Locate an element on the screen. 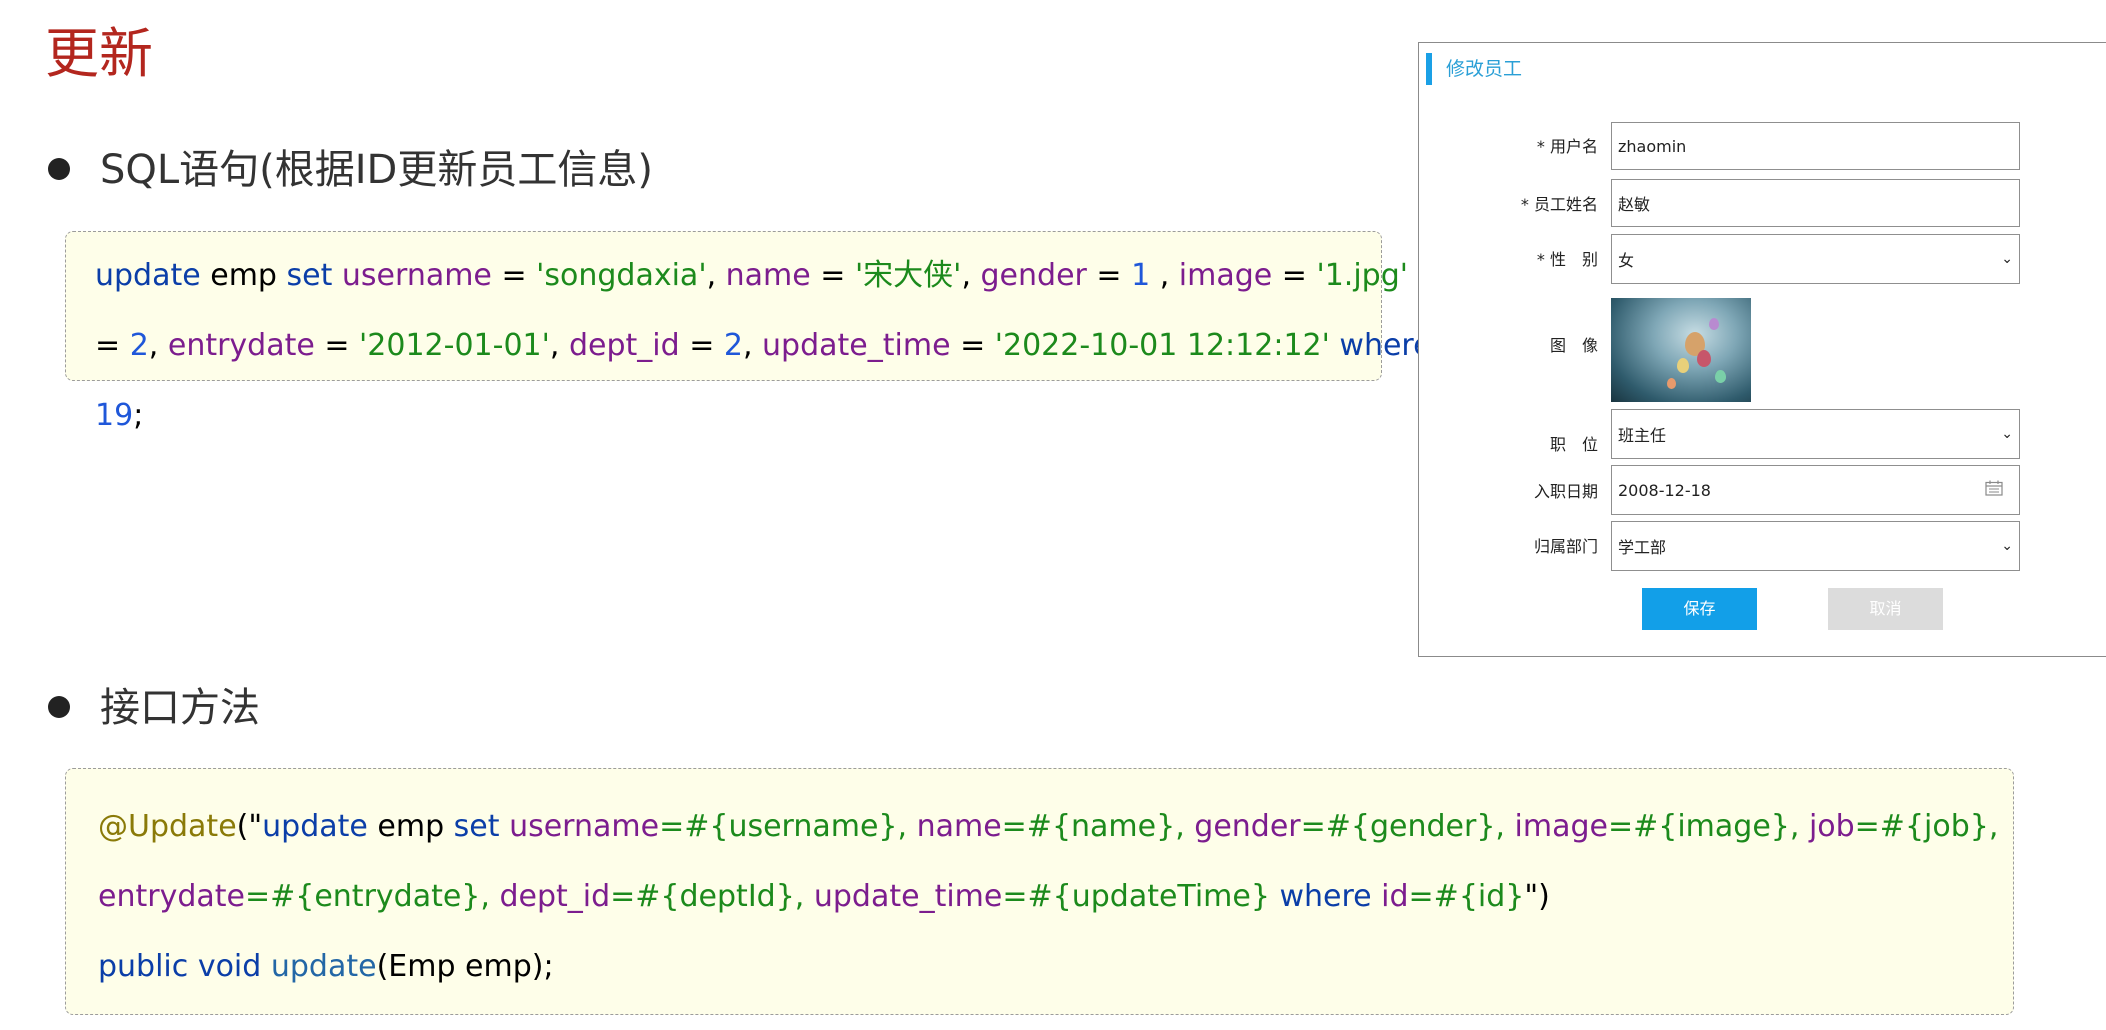  calendar-icon is located at coordinates (1994, 490).